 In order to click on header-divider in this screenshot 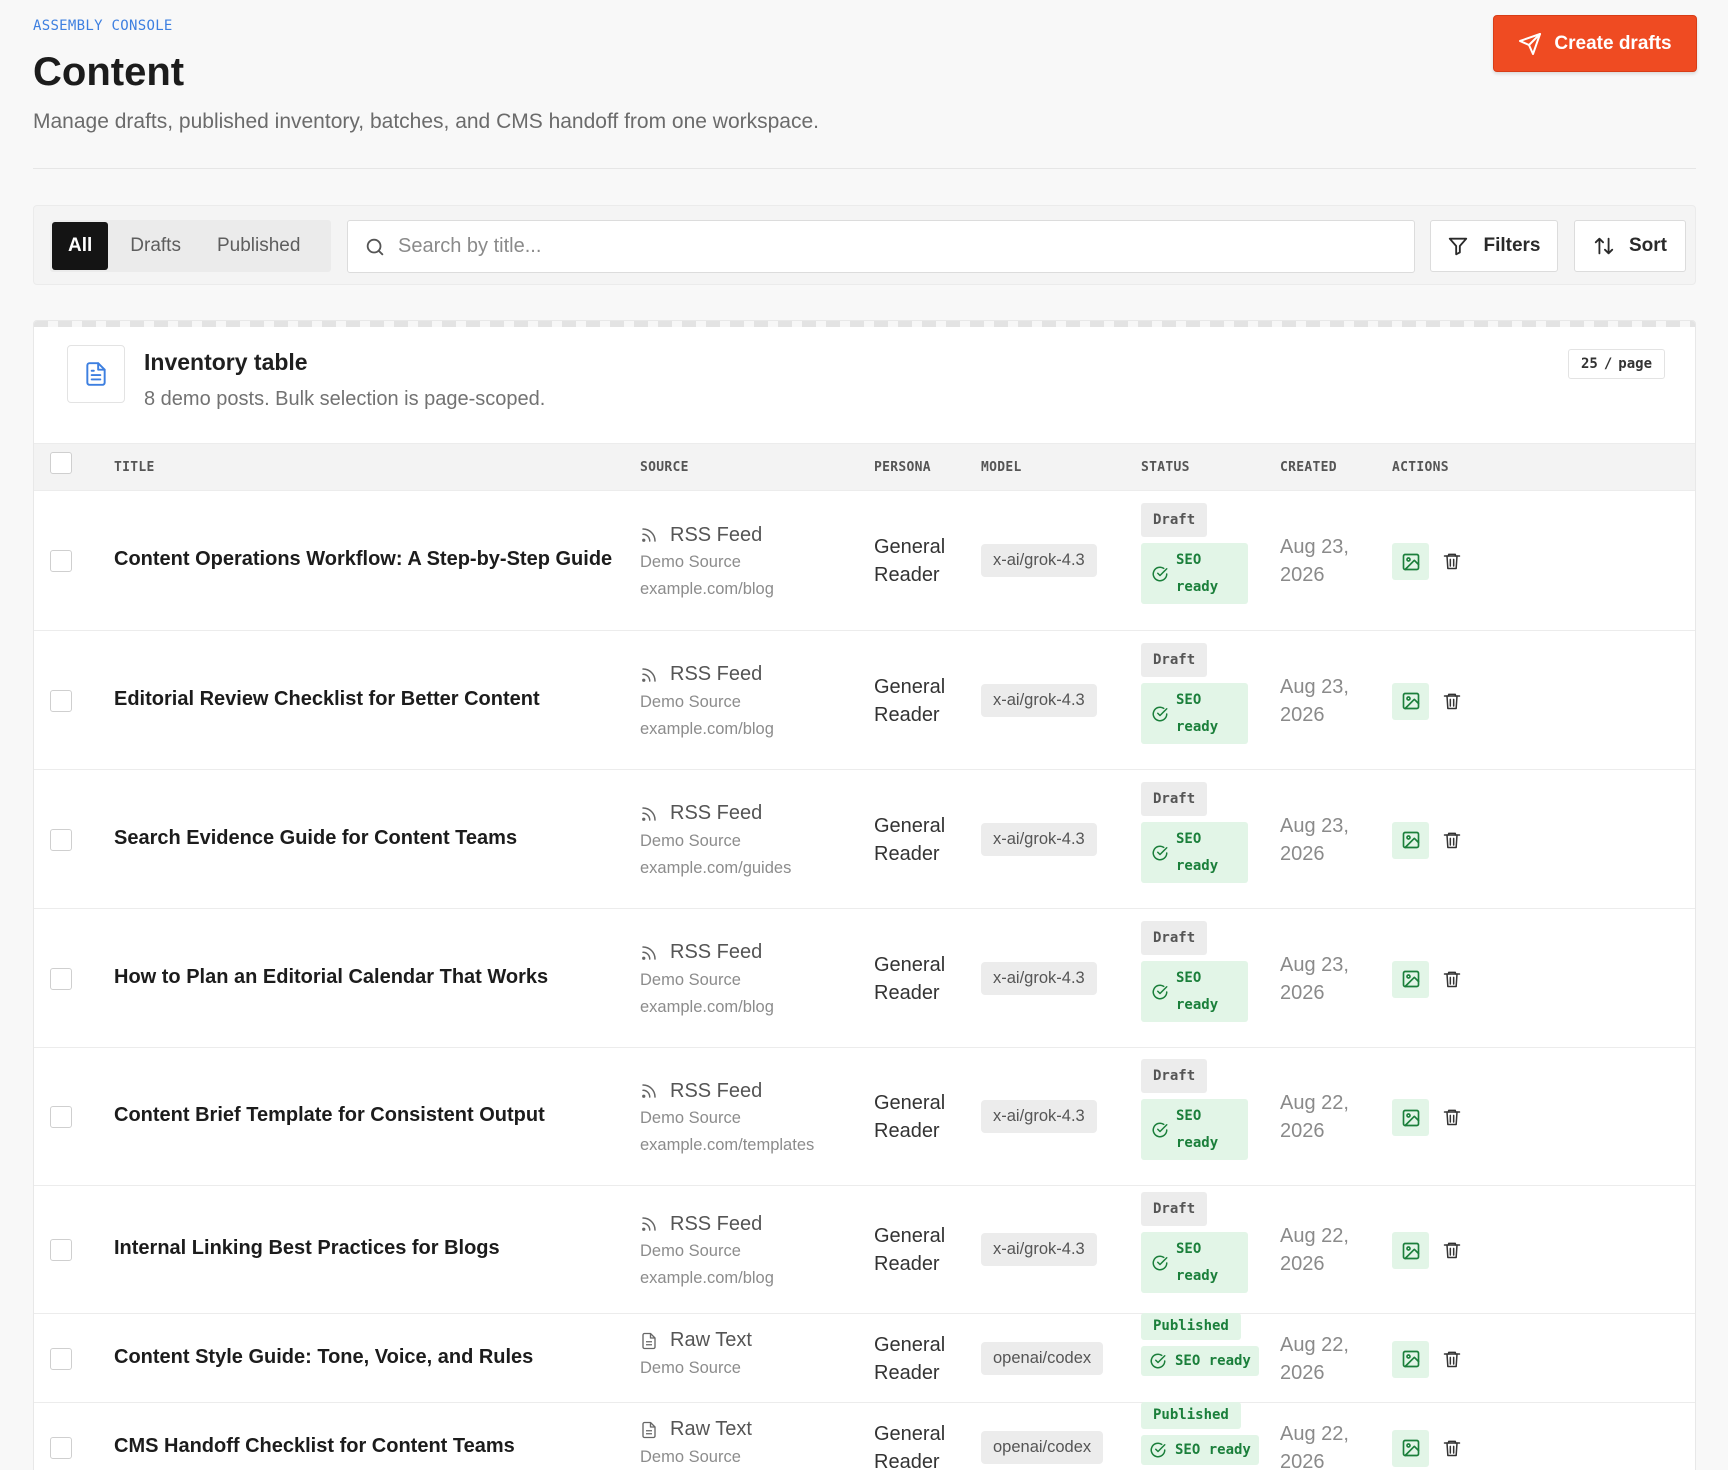, I will do `click(864, 168)`.